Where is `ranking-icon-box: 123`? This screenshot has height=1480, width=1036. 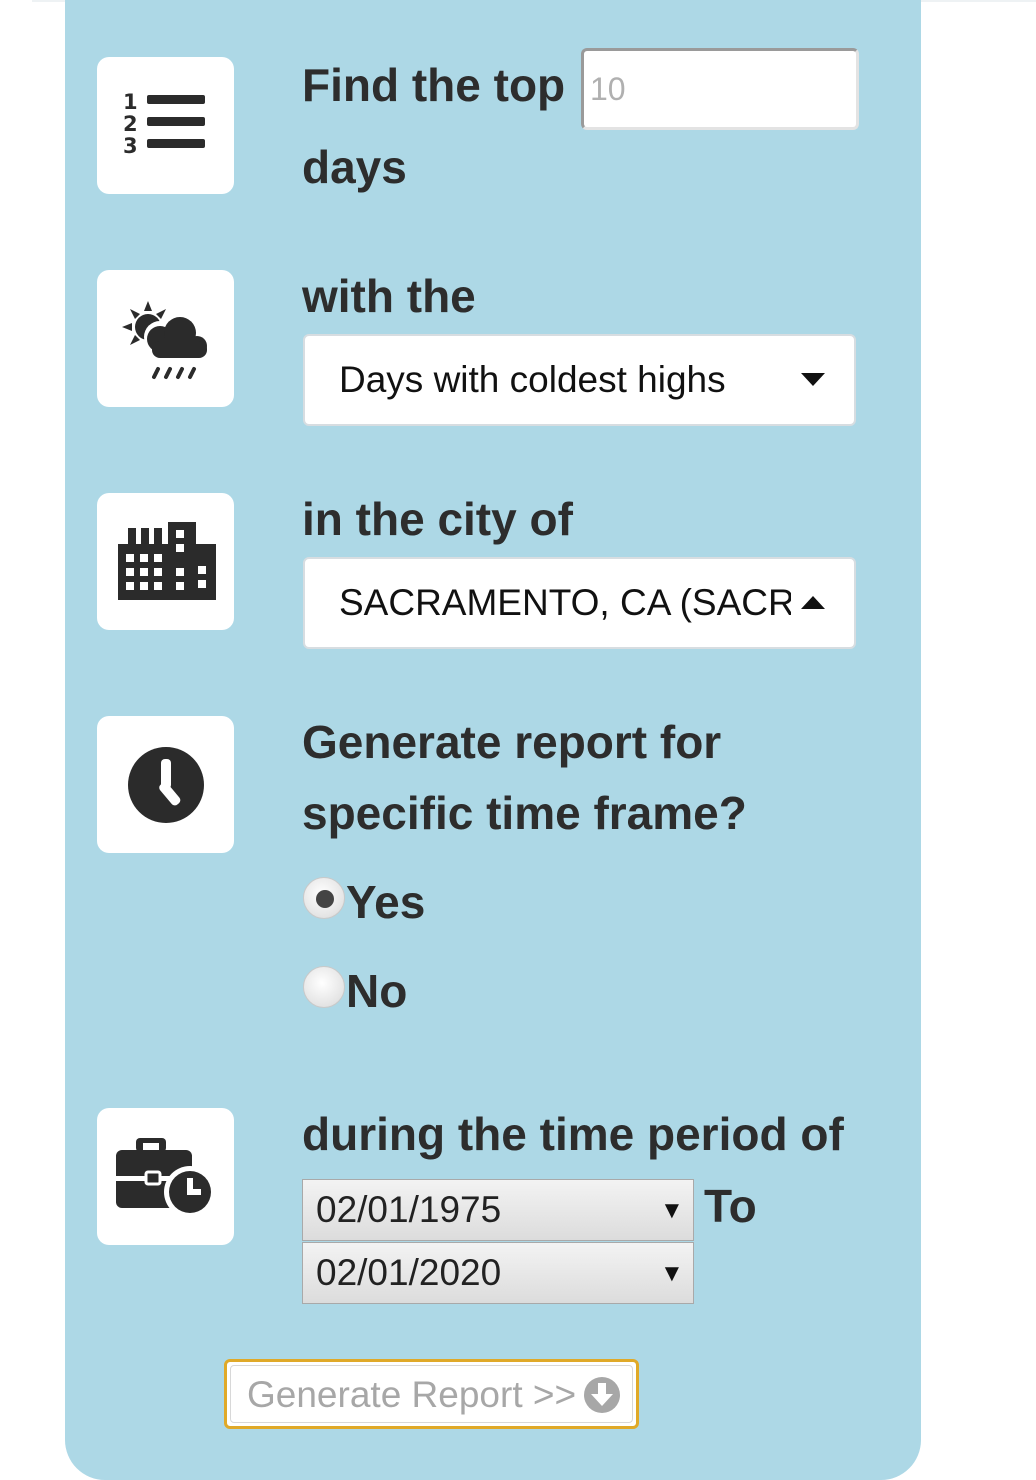
ranking-icon-box: 123 is located at coordinates (165, 125).